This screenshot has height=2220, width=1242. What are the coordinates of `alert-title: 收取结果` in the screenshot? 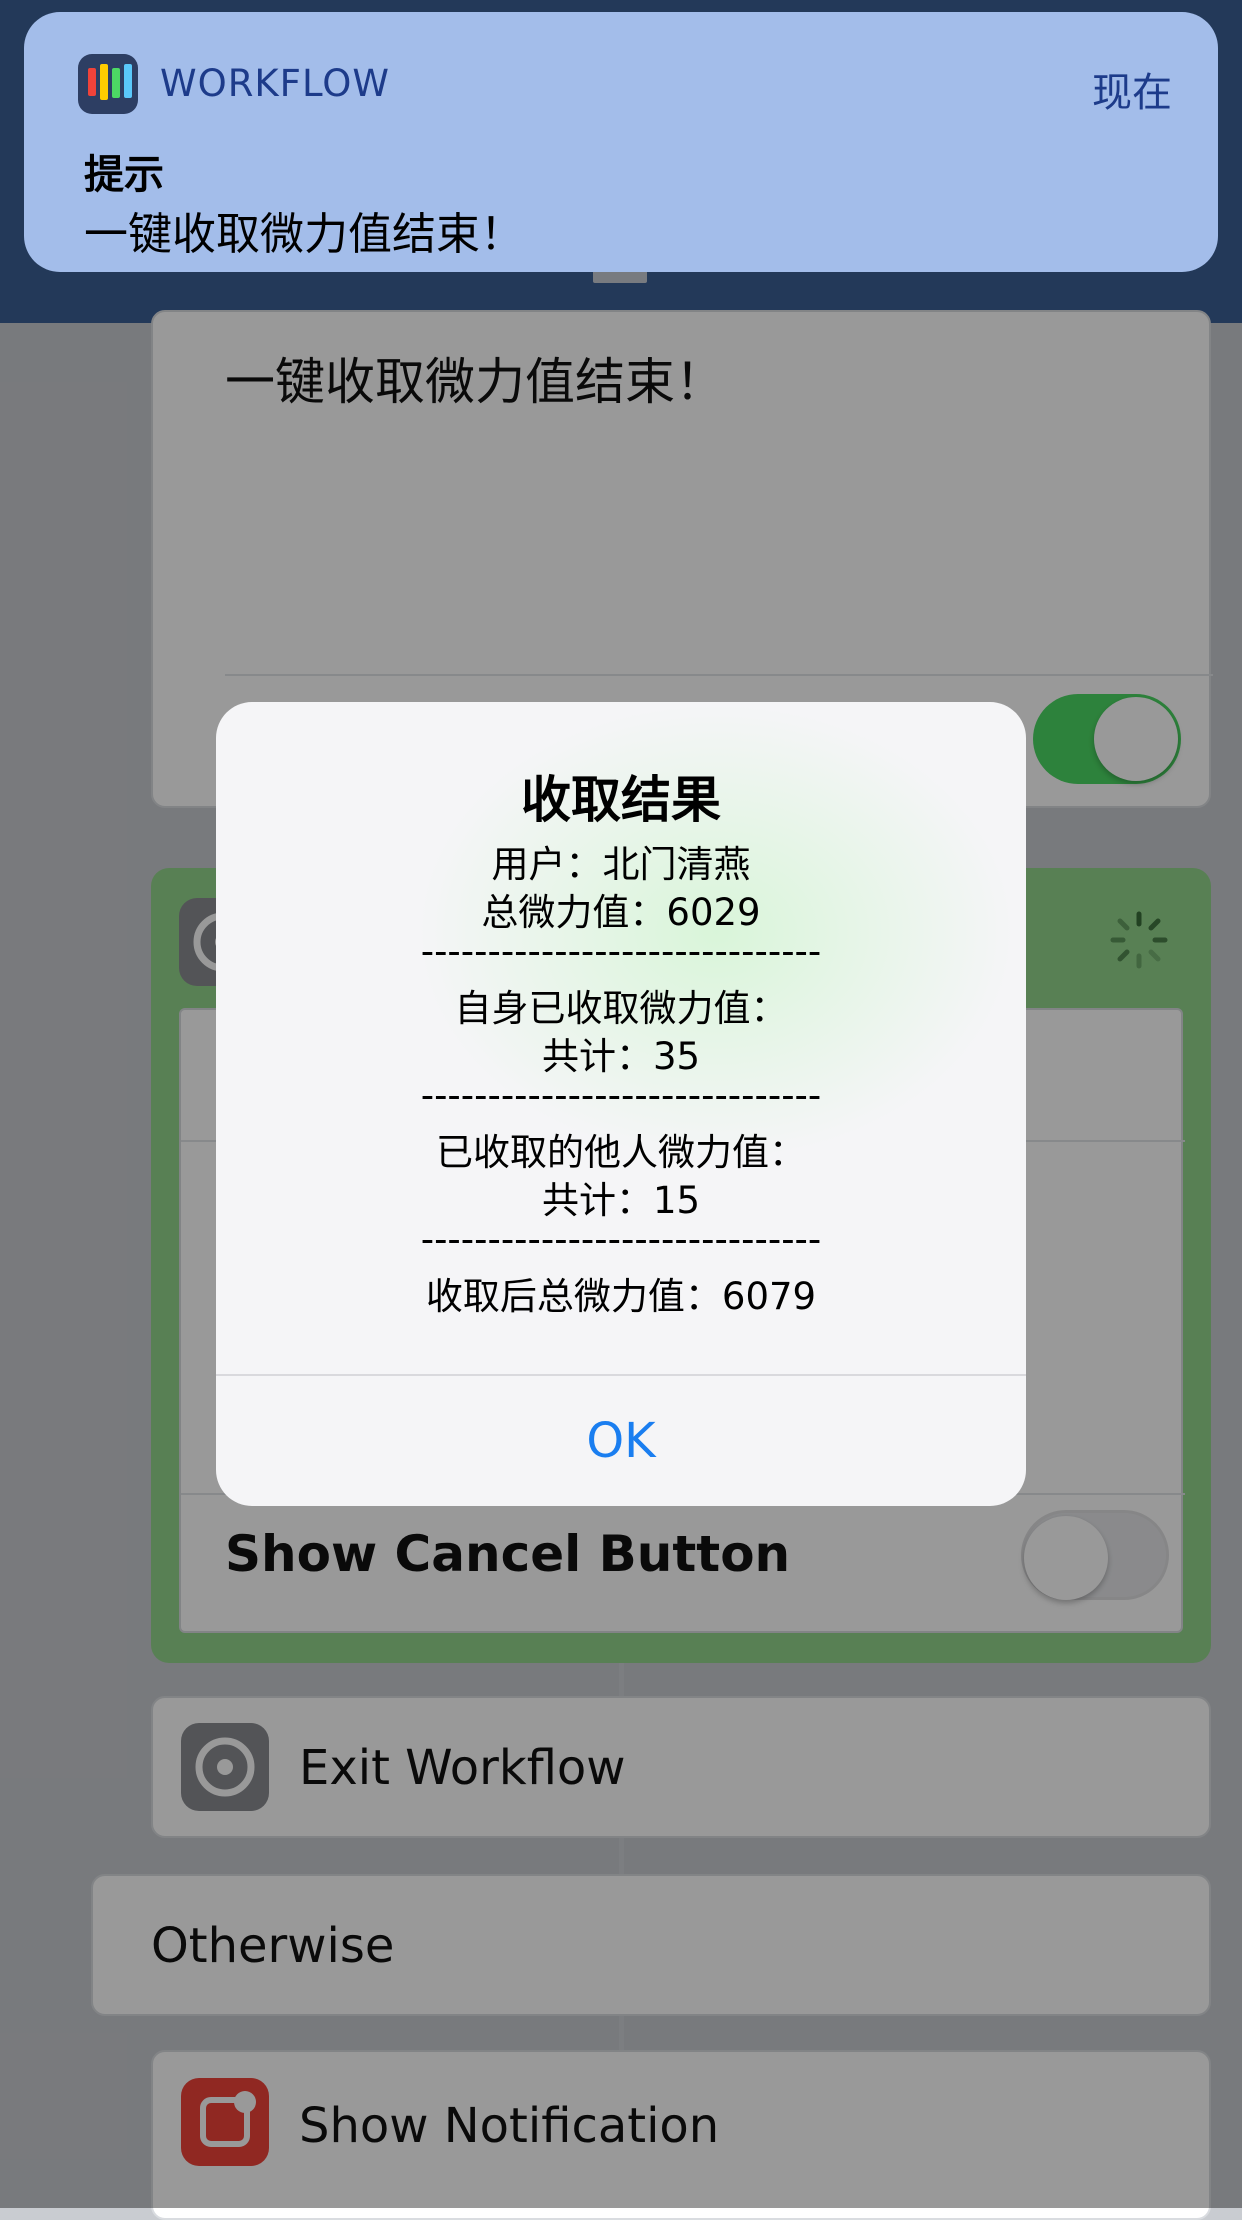 It's located at (621, 800).